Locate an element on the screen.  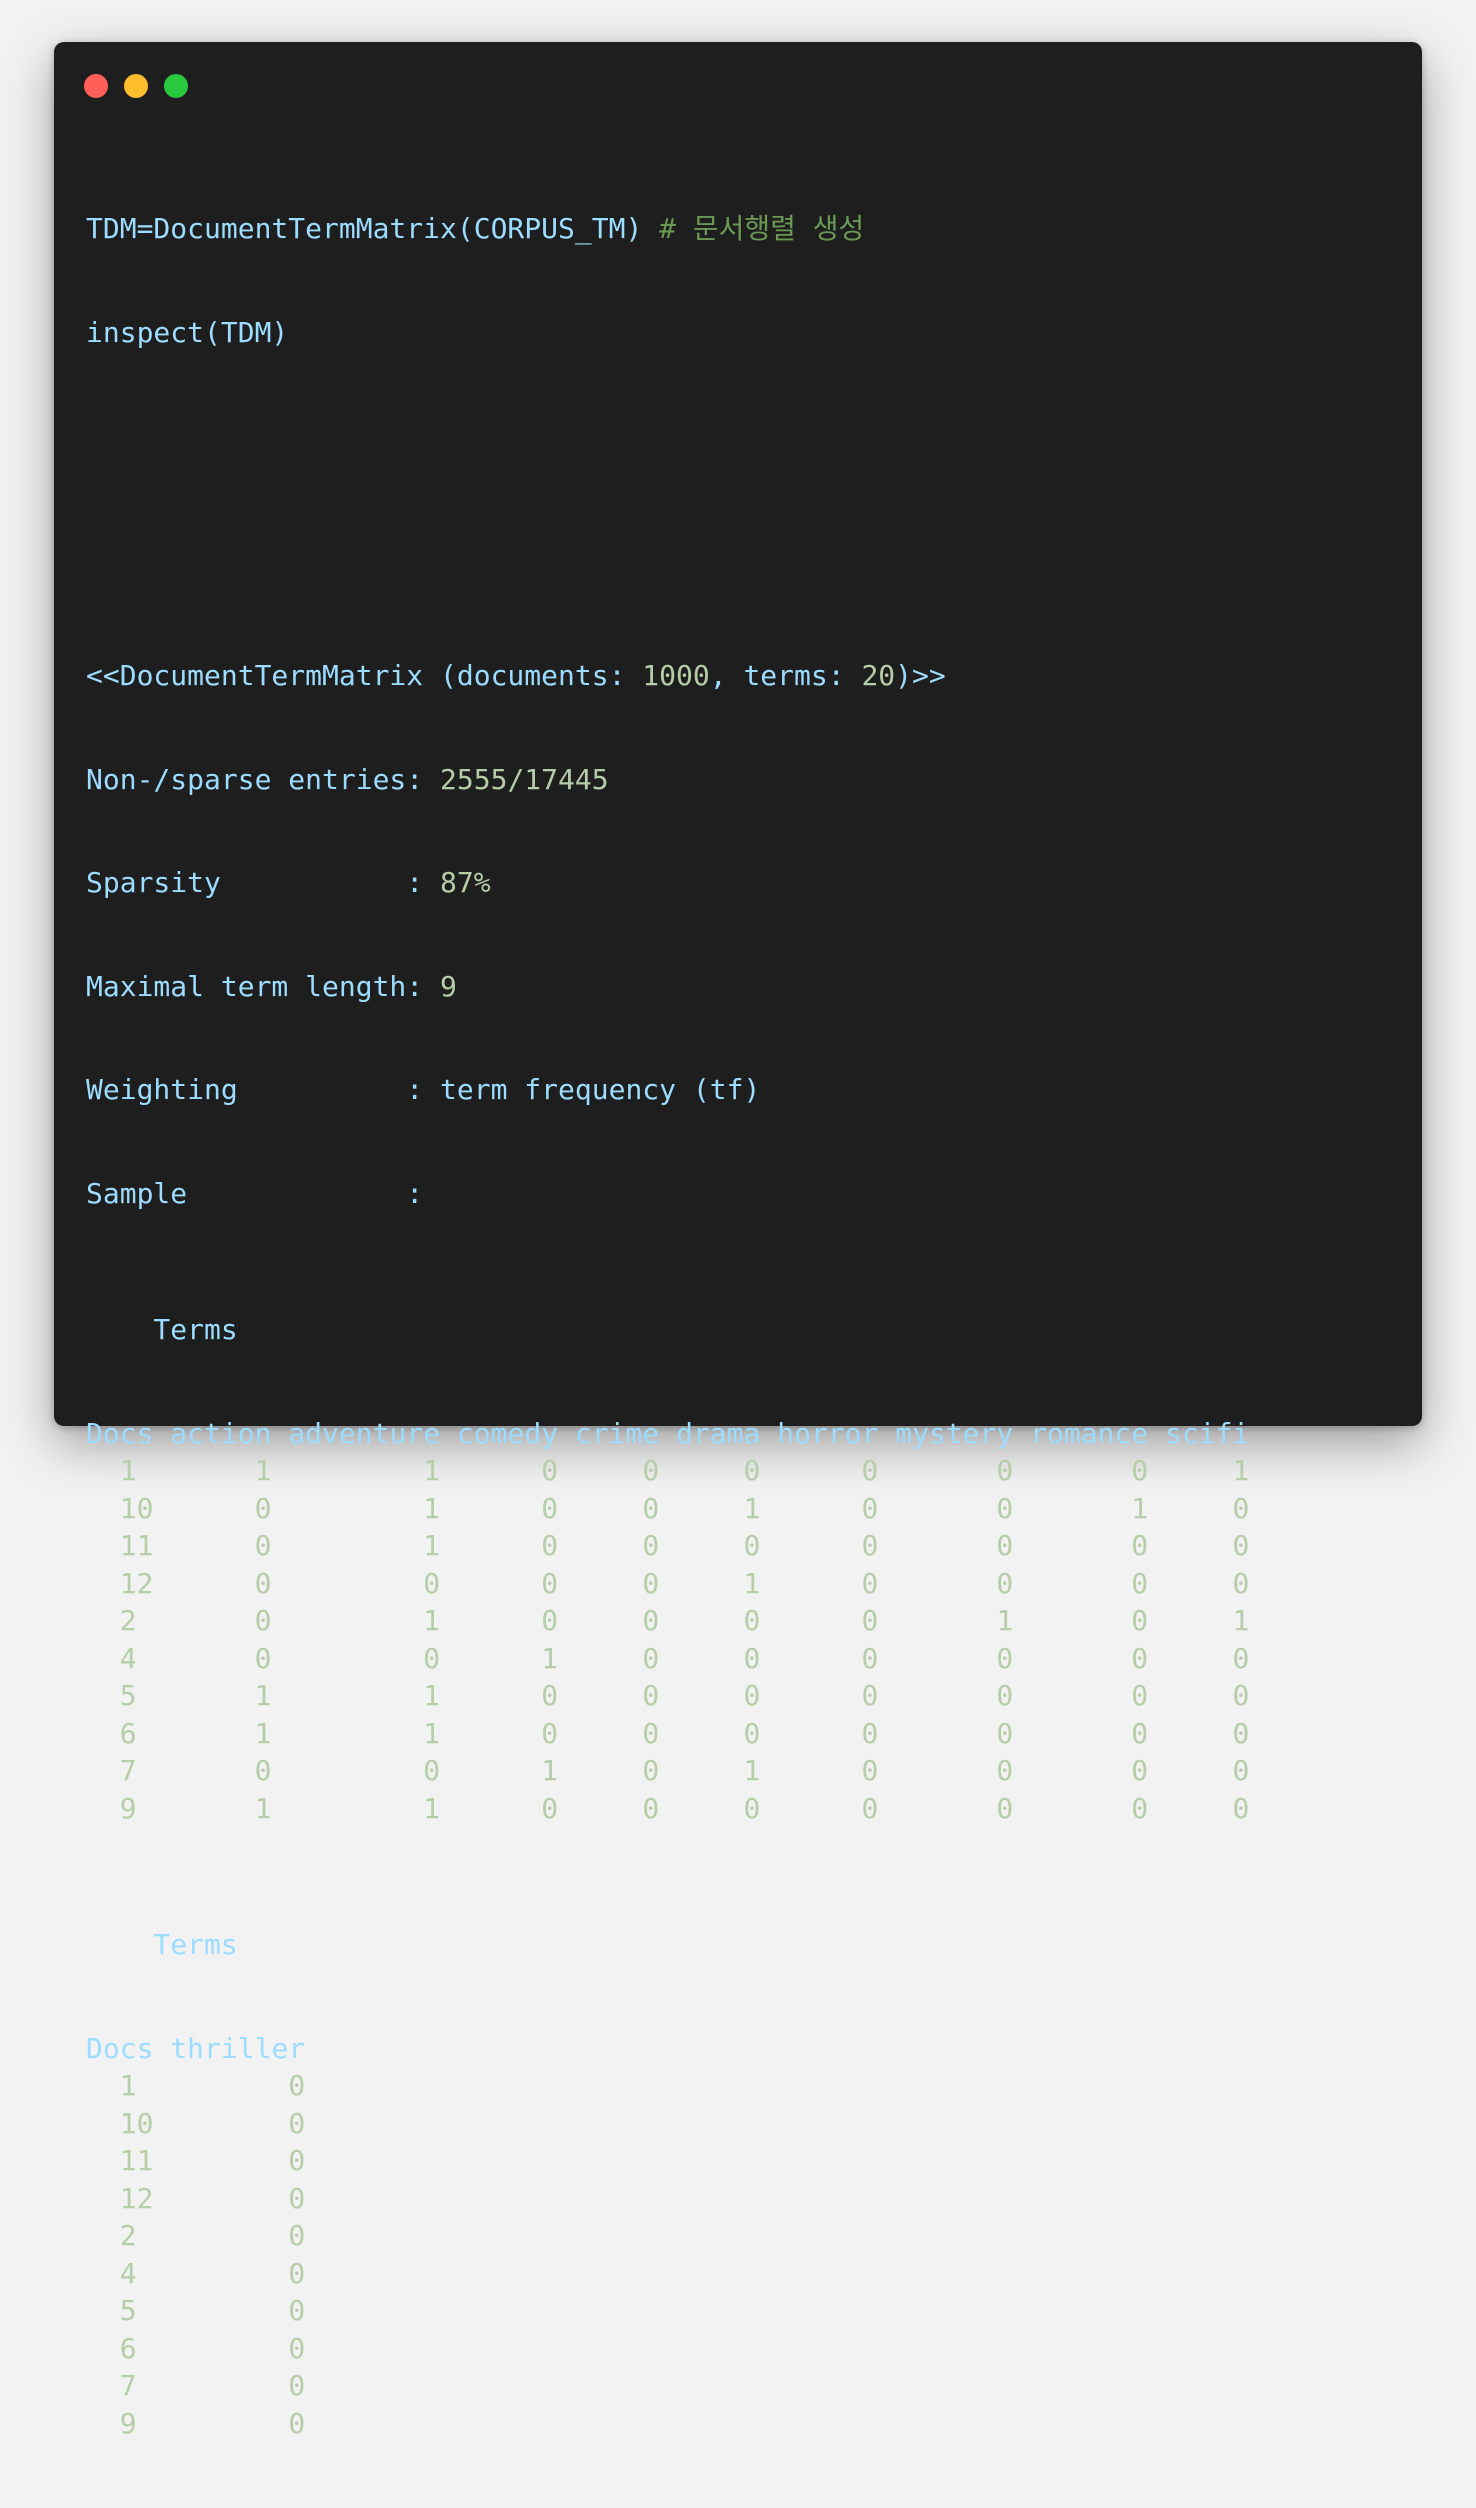
table-row: 10 0 is located at coordinates (667, 2124).